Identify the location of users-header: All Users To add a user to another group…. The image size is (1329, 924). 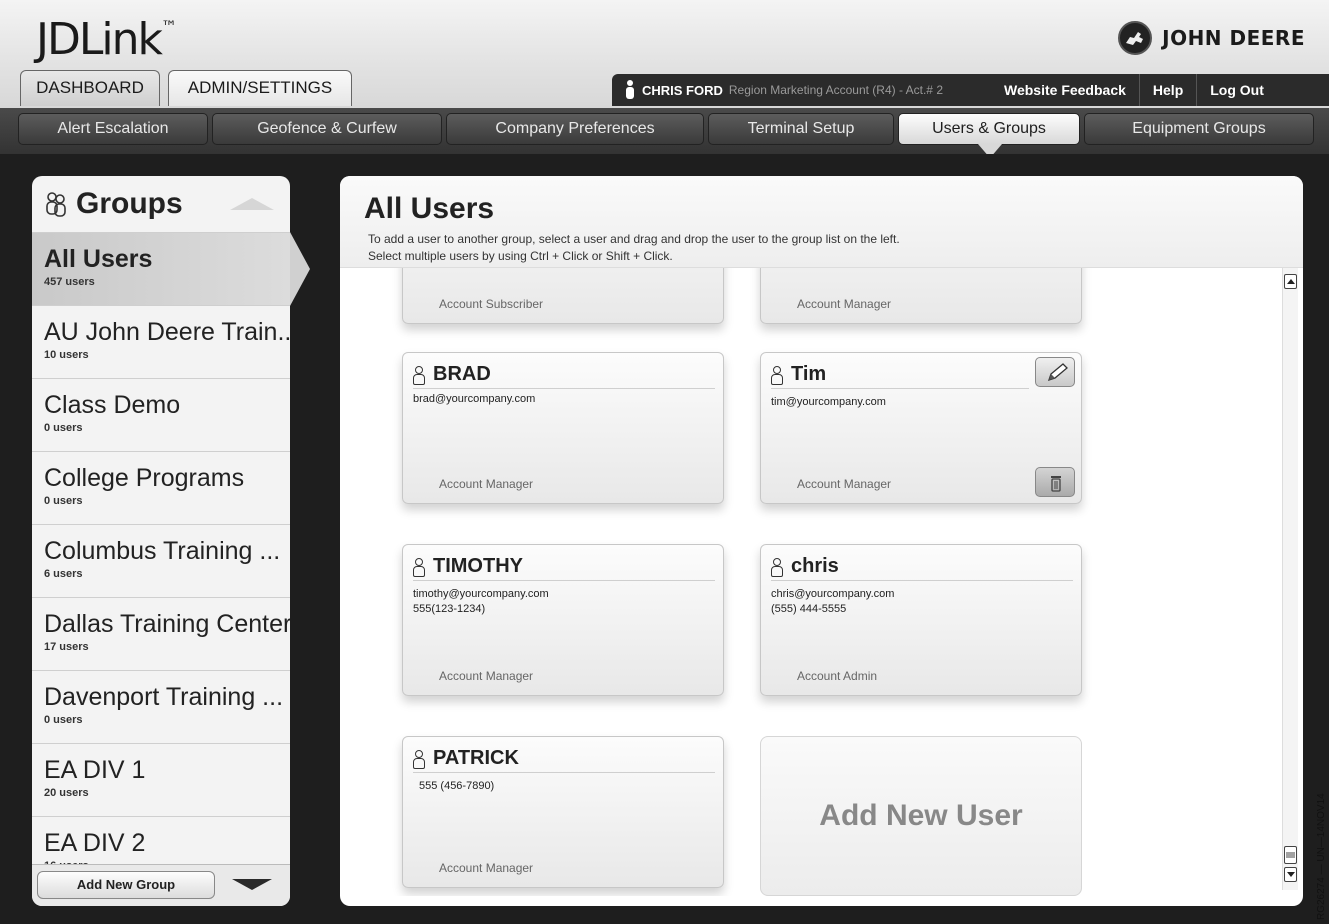
(821, 222).